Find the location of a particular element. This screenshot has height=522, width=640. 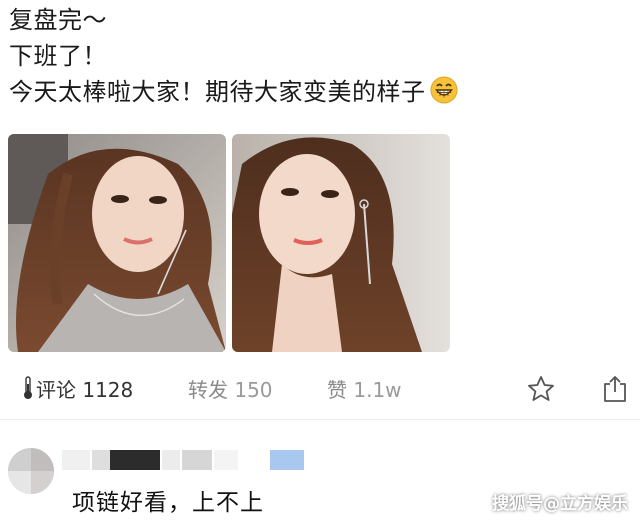

favorite-button is located at coordinates (541, 391).